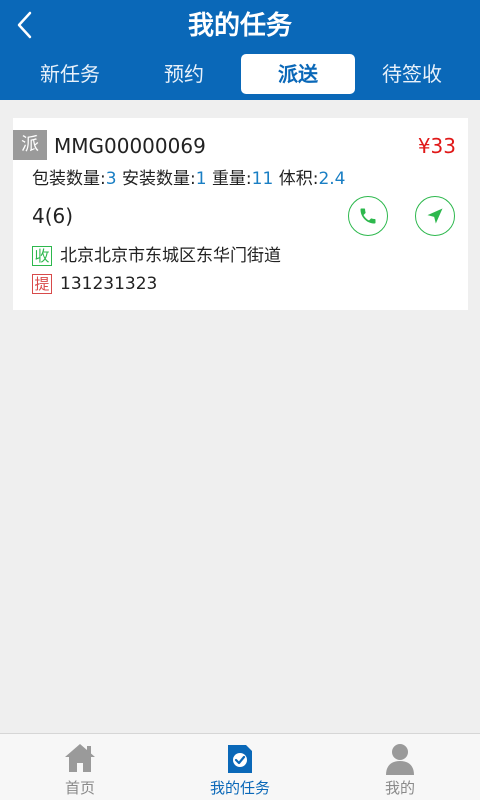 The width and height of the screenshot is (480, 800). Describe the element at coordinates (184, 74) in the screenshot. I see `tab-appointment: 预约` at that location.